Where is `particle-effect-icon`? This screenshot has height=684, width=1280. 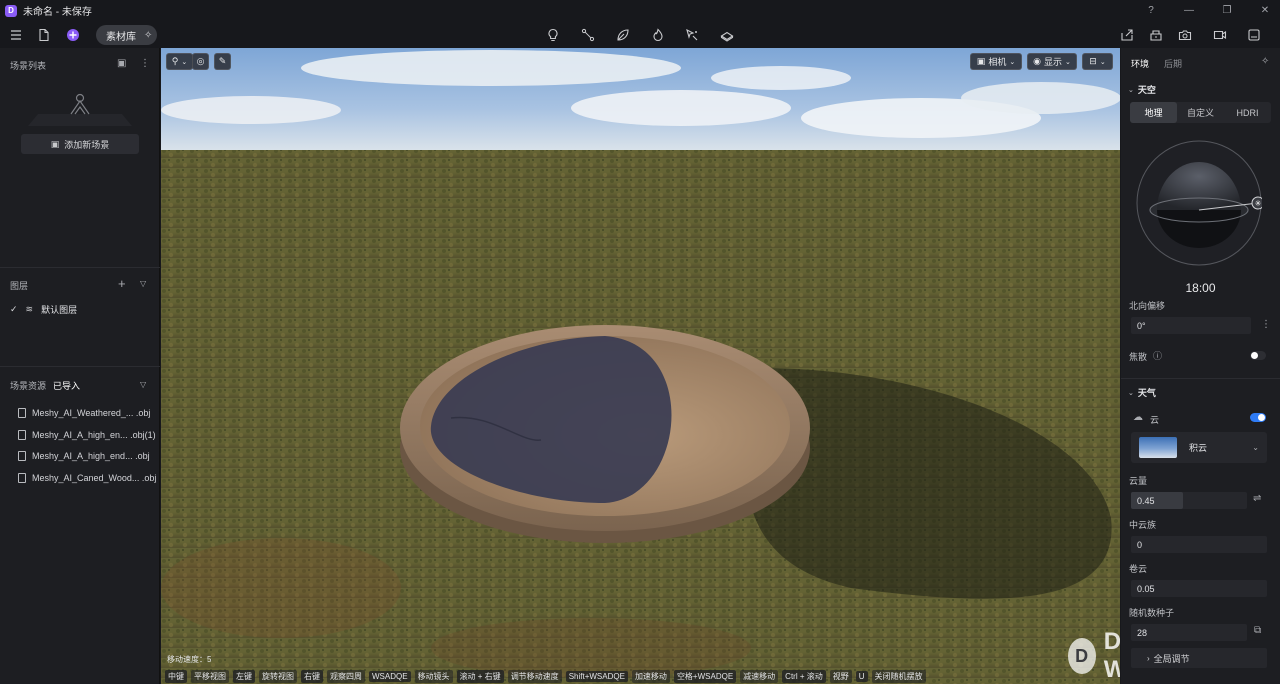
particle-effect-icon is located at coordinates (658, 35).